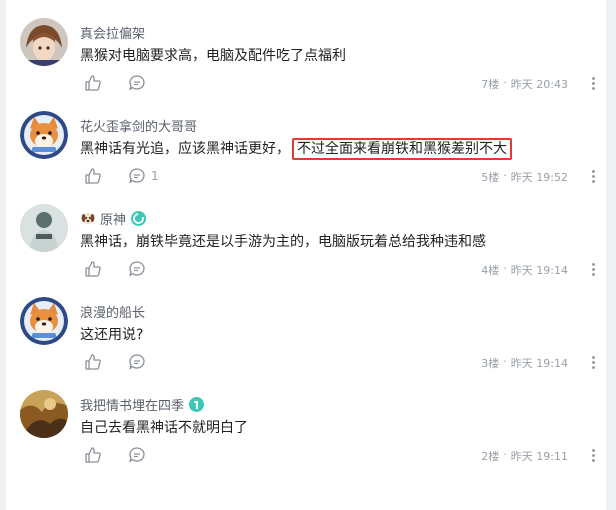 This screenshot has width=616, height=510. I want to click on timestamp: 昨天 20:43, so click(539, 84).